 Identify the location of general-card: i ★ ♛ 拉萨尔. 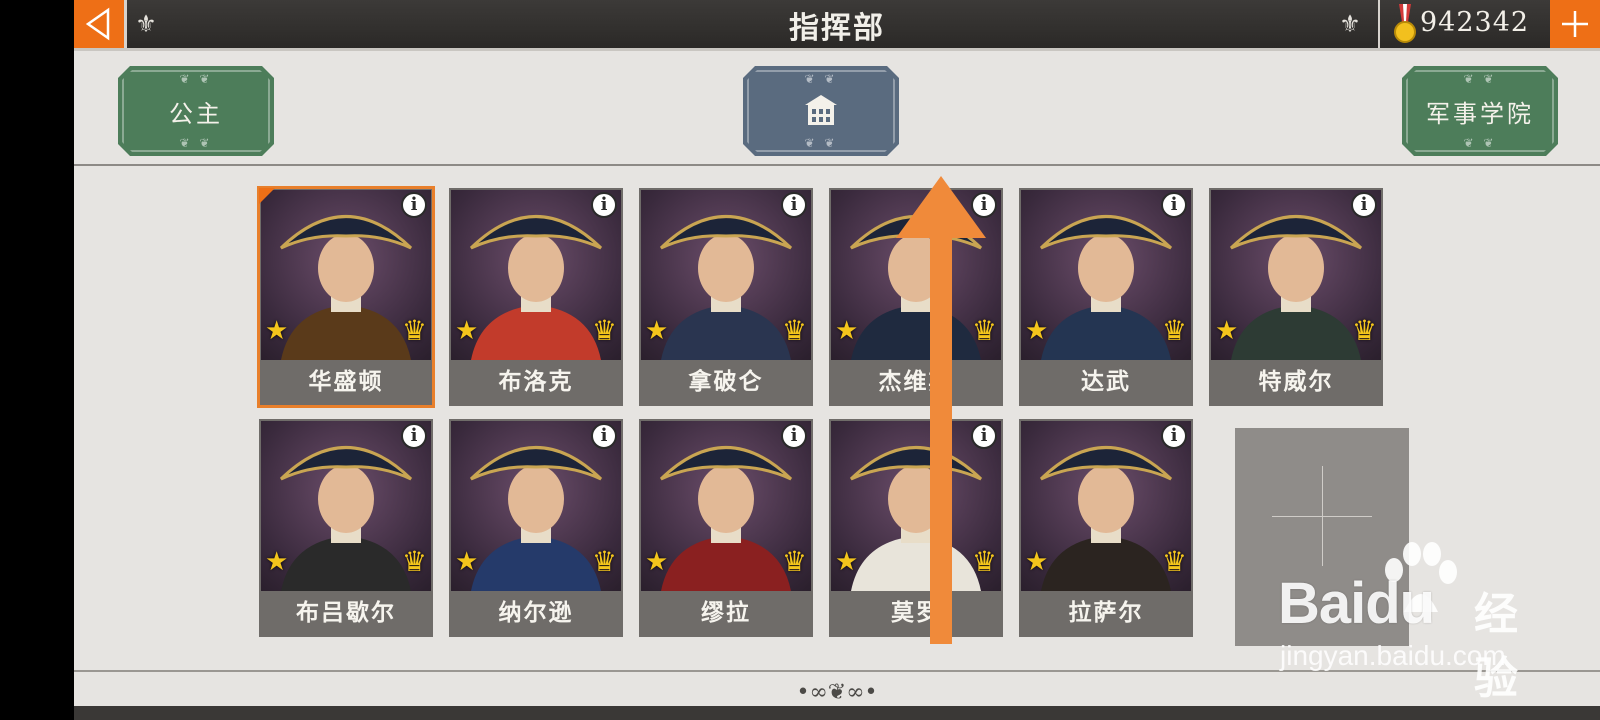
(1106, 528).